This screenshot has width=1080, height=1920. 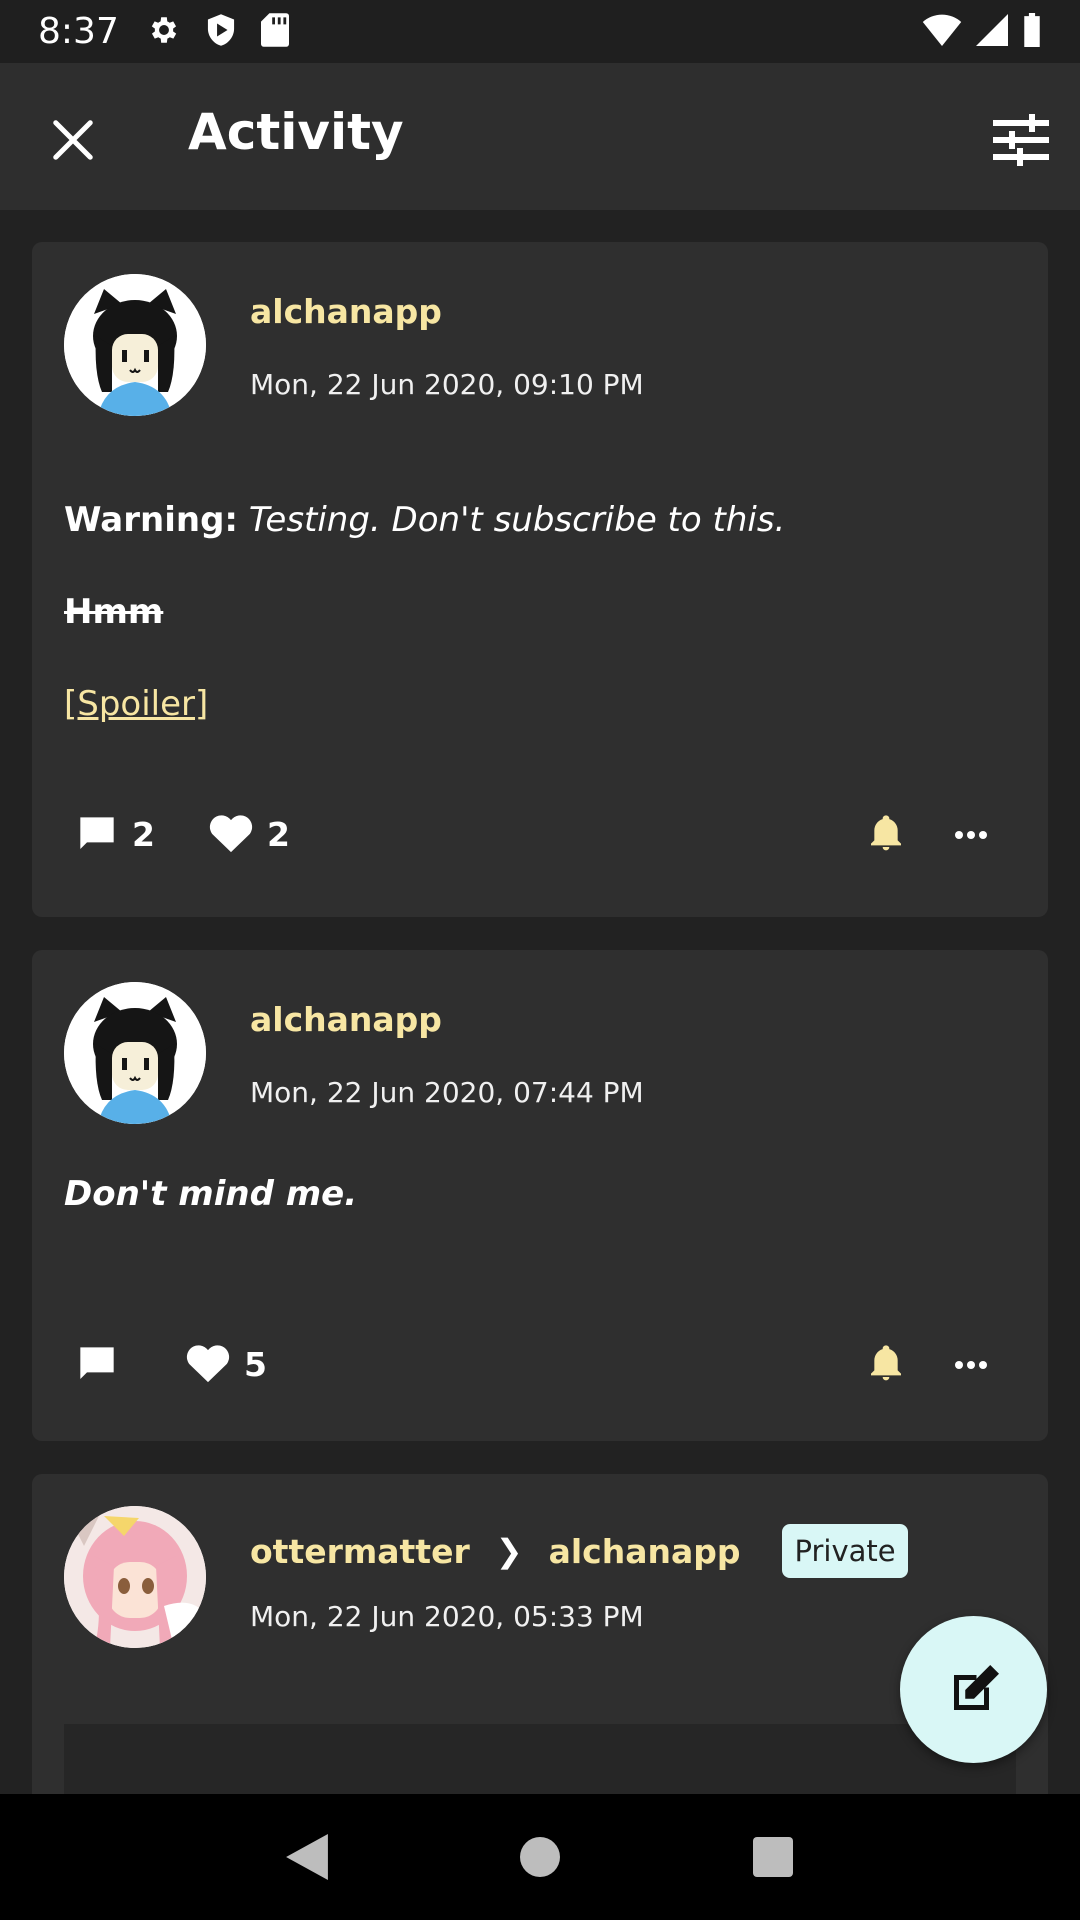 I want to click on post-body: Don't mind me., so click(x=211, y=1194).